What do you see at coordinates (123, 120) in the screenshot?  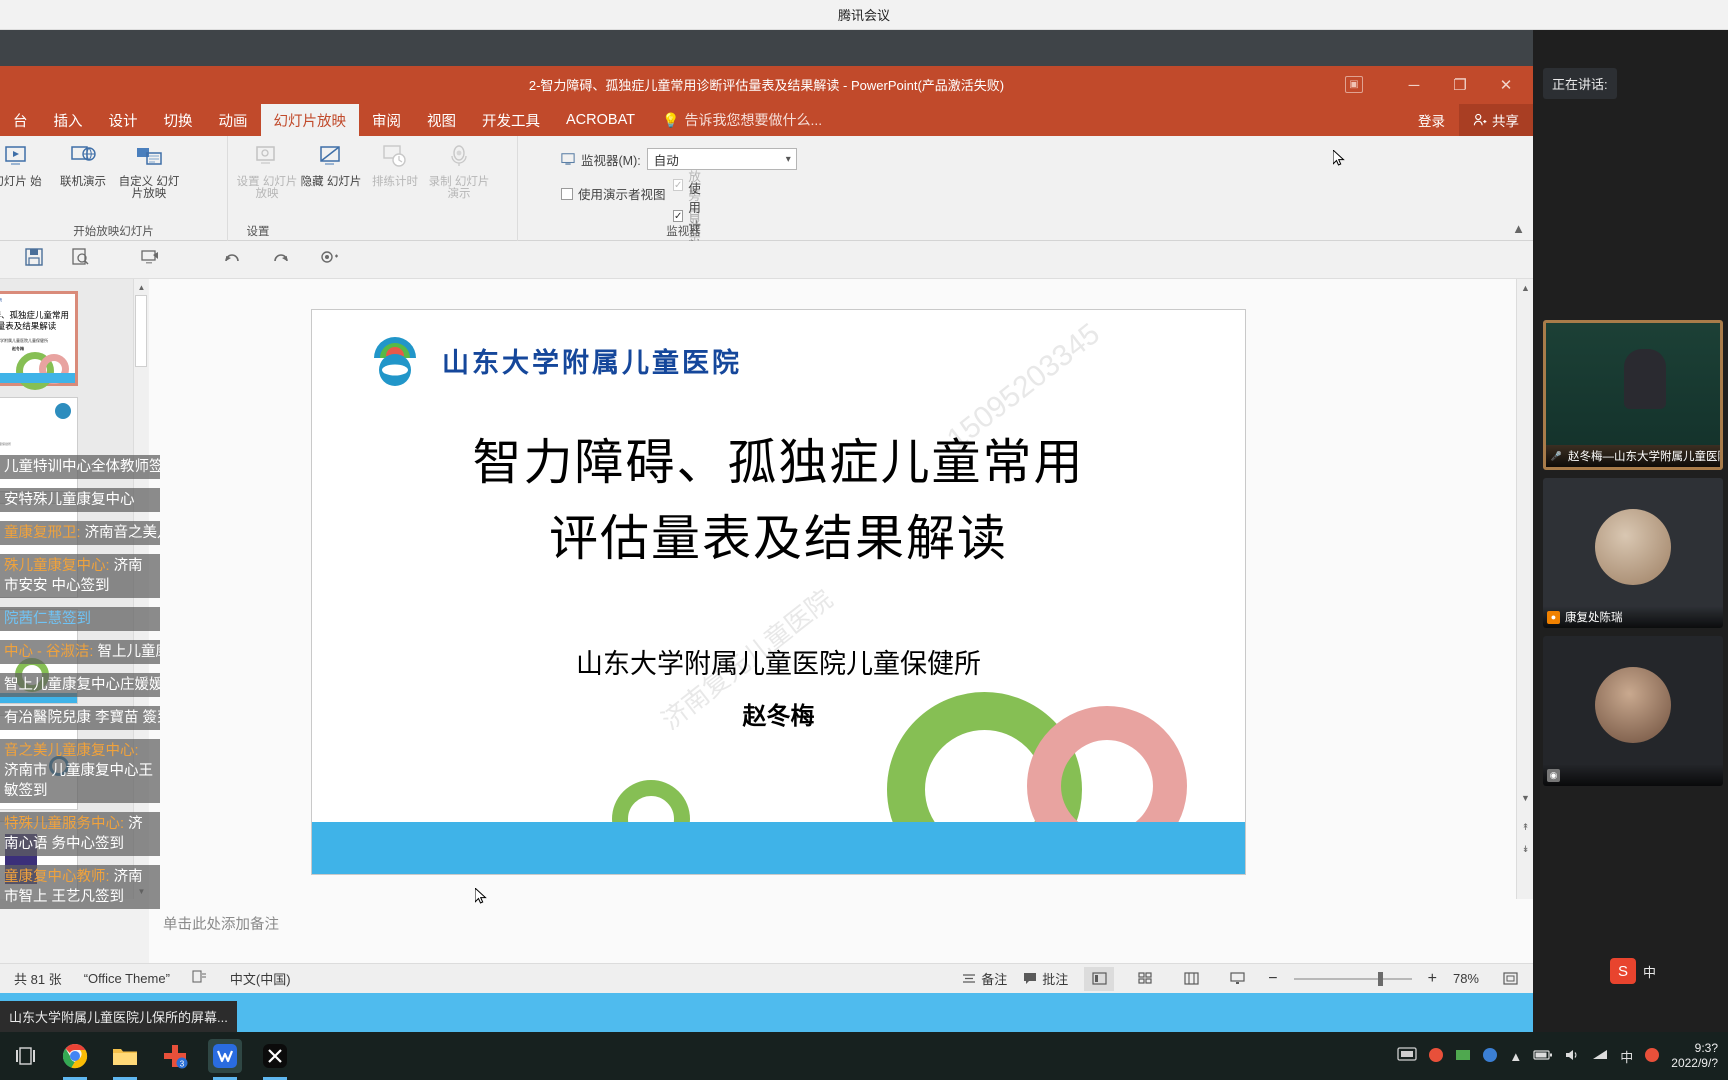 I see `tab-design: 设计` at bounding box center [123, 120].